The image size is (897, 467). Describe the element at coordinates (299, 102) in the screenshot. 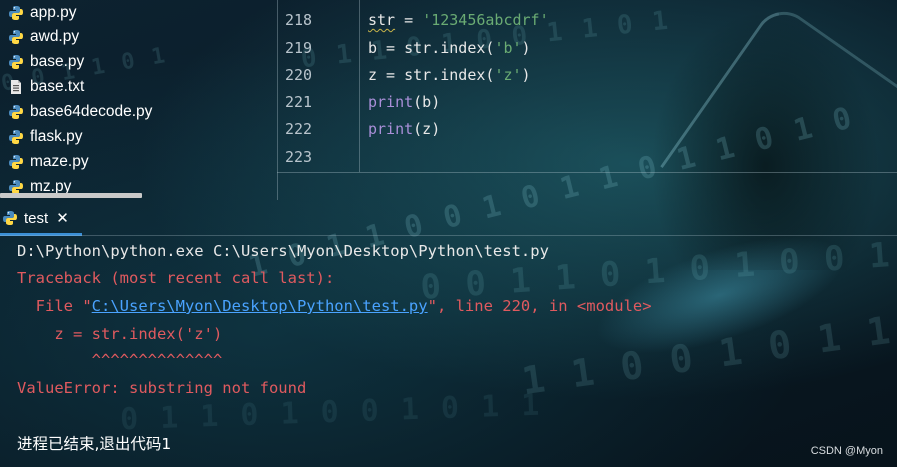

I see `line-number: 221` at that location.